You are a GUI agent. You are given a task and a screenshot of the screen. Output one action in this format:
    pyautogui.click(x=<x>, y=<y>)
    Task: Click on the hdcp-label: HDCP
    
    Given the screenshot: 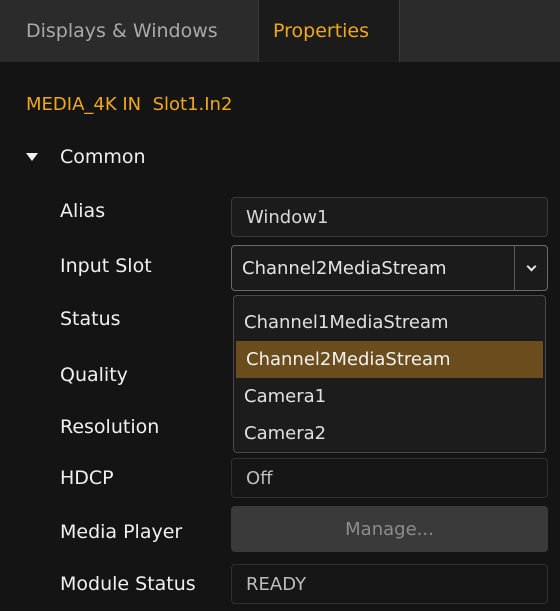 What is the action you would take?
    pyautogui.click(x=87, y=478)
    